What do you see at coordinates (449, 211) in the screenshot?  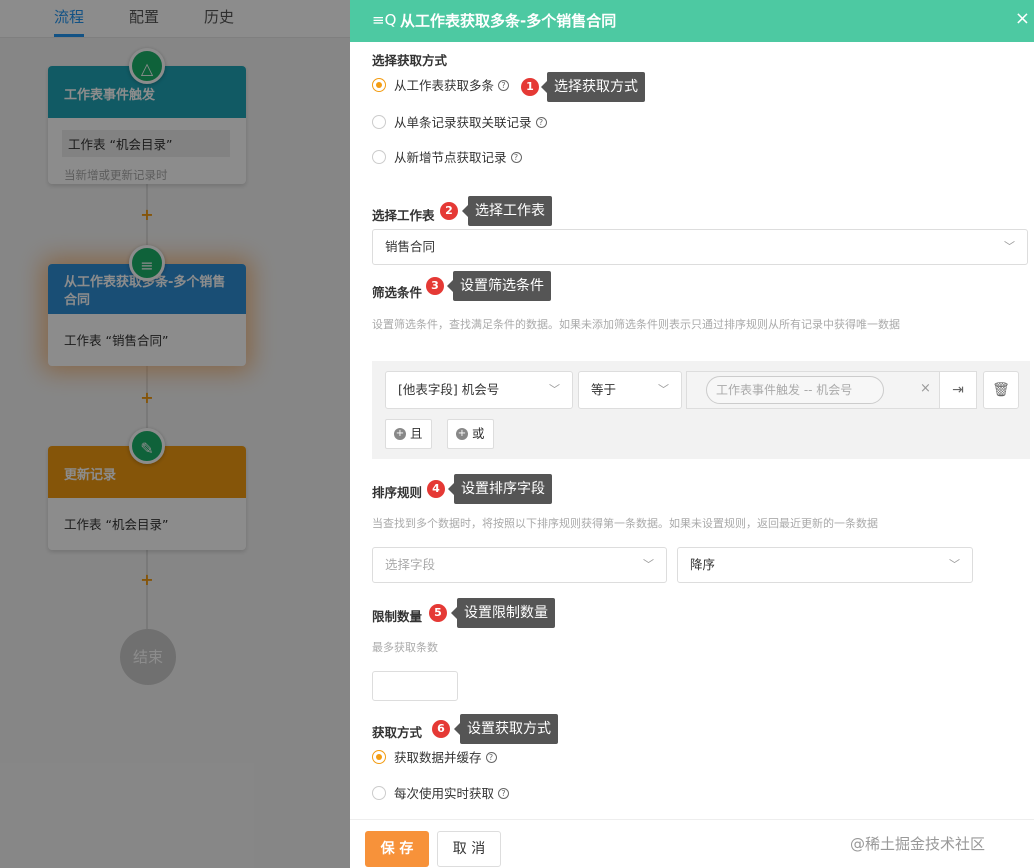 I see `annotation-badge: 2` at bounding box center [449, 211].